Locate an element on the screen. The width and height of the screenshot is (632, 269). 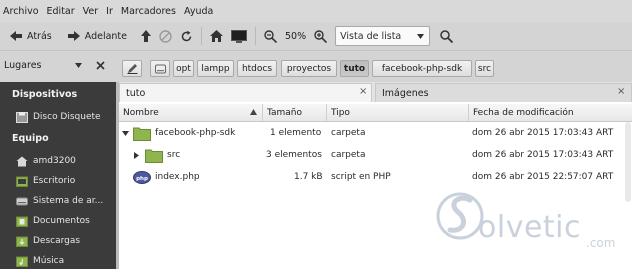
sidebar-item-music: Música is located at coordinates (40, 260).